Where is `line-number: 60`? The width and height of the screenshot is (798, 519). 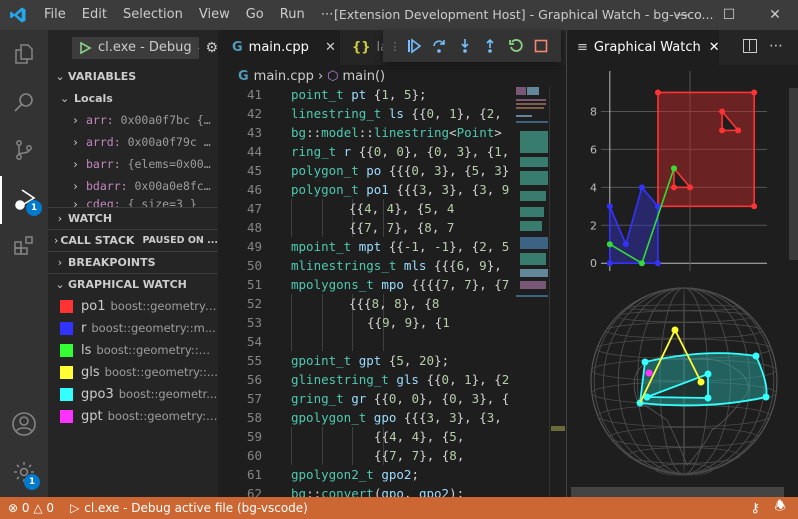 line-number: 60 is located at coordinates (254, 455).